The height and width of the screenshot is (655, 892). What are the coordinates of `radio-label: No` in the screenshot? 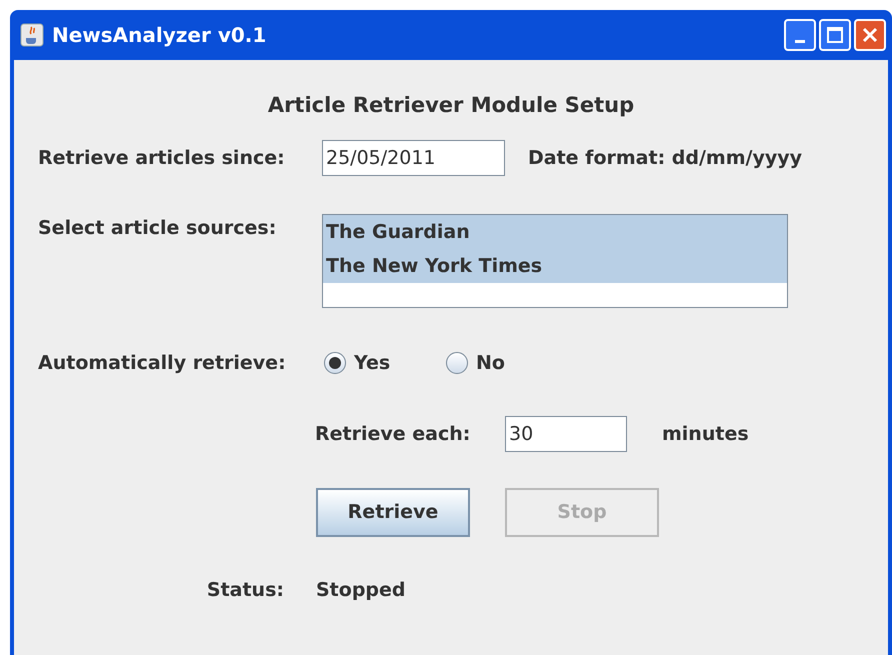 It's located at (490, 363).